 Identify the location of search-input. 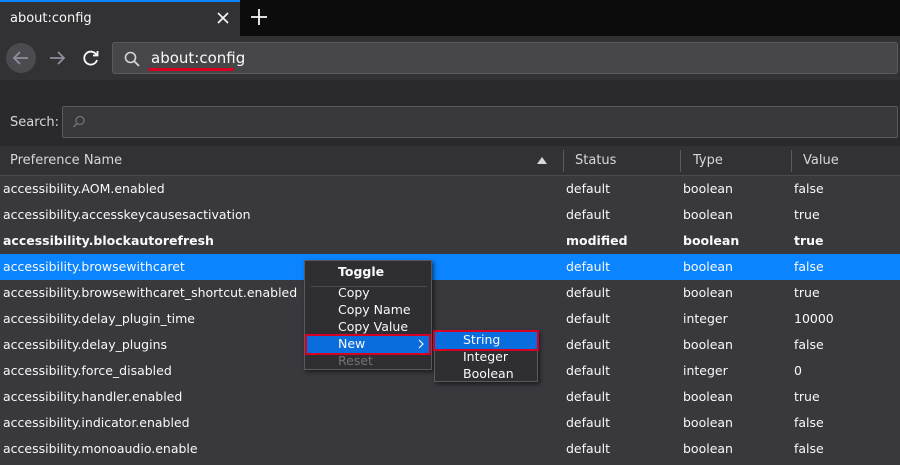
(480, 122).